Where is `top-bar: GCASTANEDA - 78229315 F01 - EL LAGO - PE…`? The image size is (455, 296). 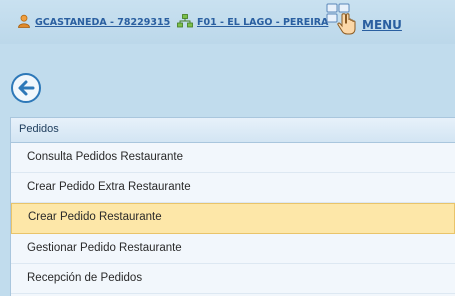 top-bar: GCASTANEDA - 78229315 F01 - EL LAGO - PE… is located at coordinates (227, 22).